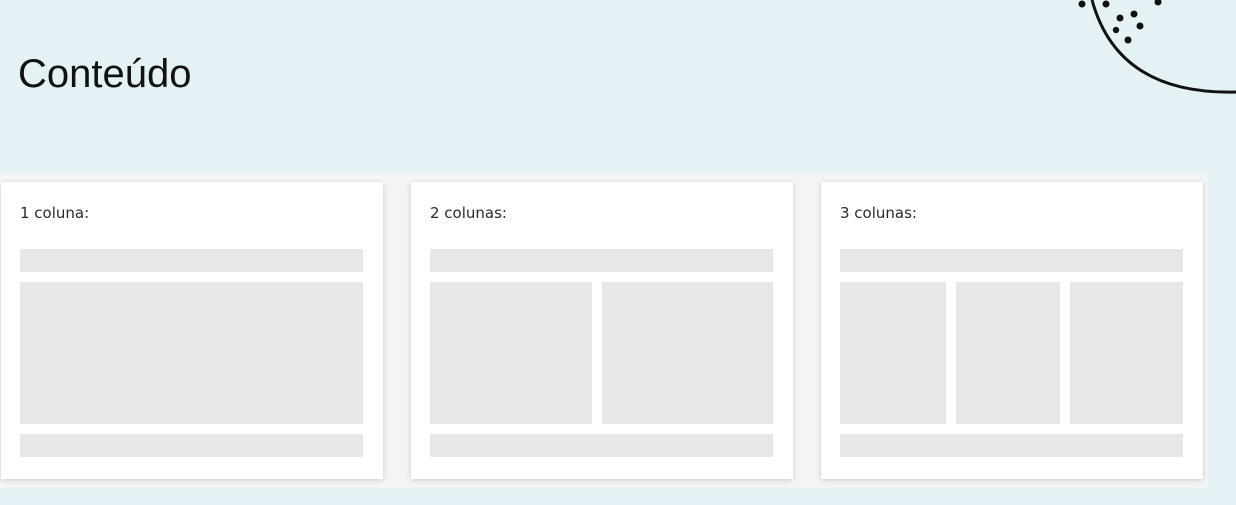  I want to click on layout-card-label: 3 colunas:, so click(878, 213).